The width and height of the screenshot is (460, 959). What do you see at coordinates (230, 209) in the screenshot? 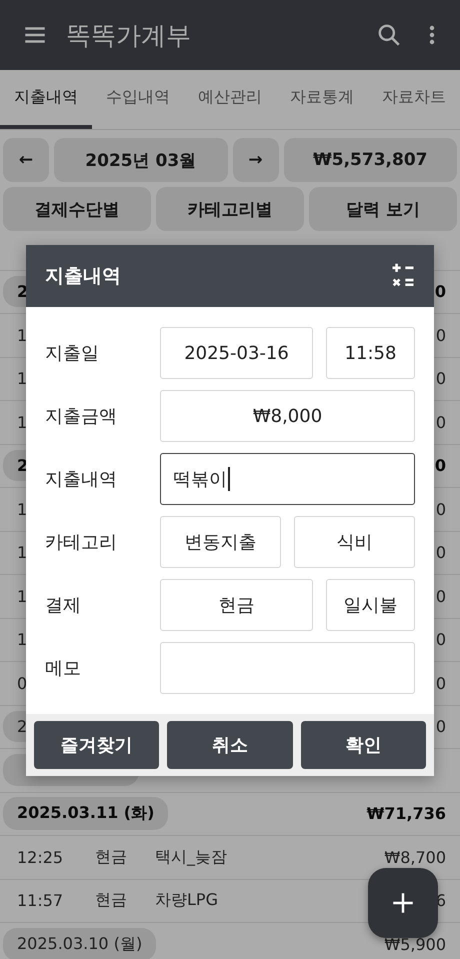
I see `view-button: 카테고리별` at bounding box center [230, 209].